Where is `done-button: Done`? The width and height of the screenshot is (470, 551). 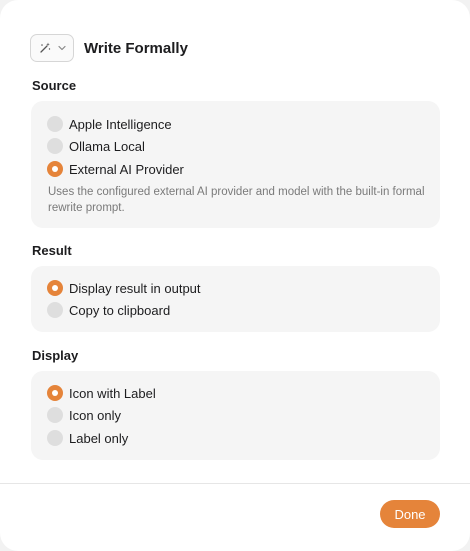
done-button: Done is located at coordinates (410, 514).